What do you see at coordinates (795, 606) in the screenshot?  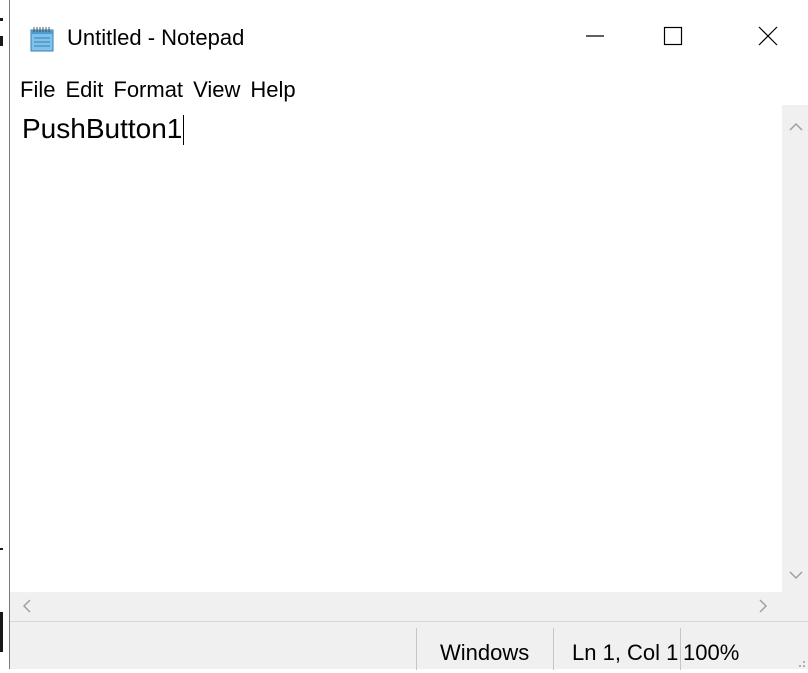 I see `scrollbar-corner` at bounding box center [795, 606].